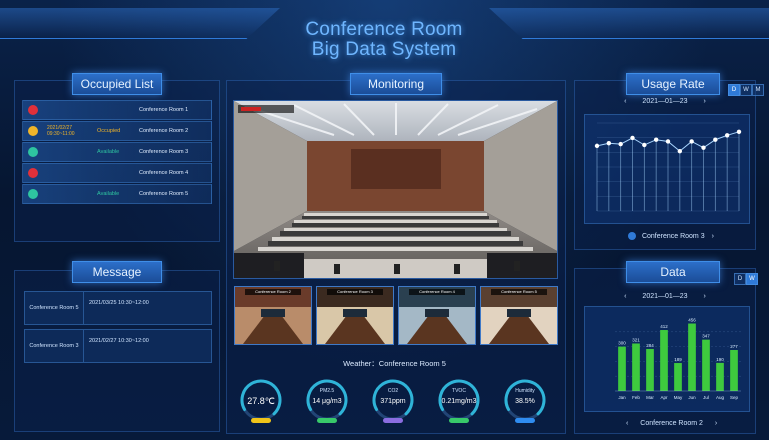 This screenshot has height=440, width=769. I want to click on env-gauge: CO2 371ppm, so click(393, 402).